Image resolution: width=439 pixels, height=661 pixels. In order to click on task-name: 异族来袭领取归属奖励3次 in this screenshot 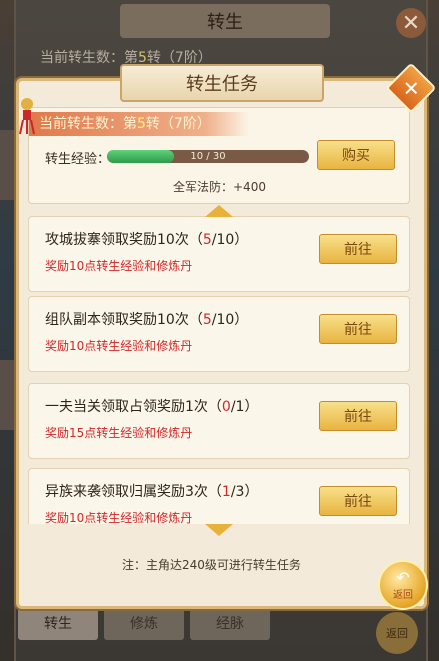, I will do `click(126, 492)`.